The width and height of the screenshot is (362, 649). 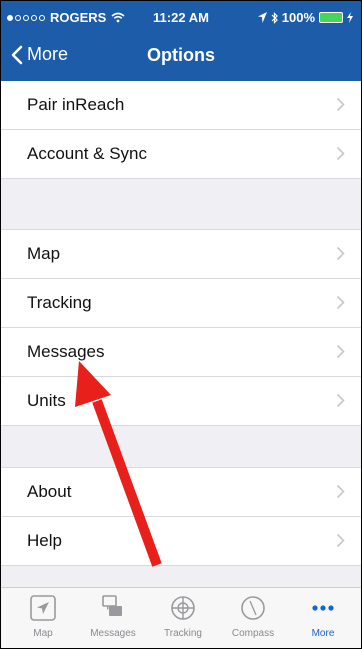 I want to click on header: ROGERS 11:22 AM 100% More Options, so click(x=181, y=41).